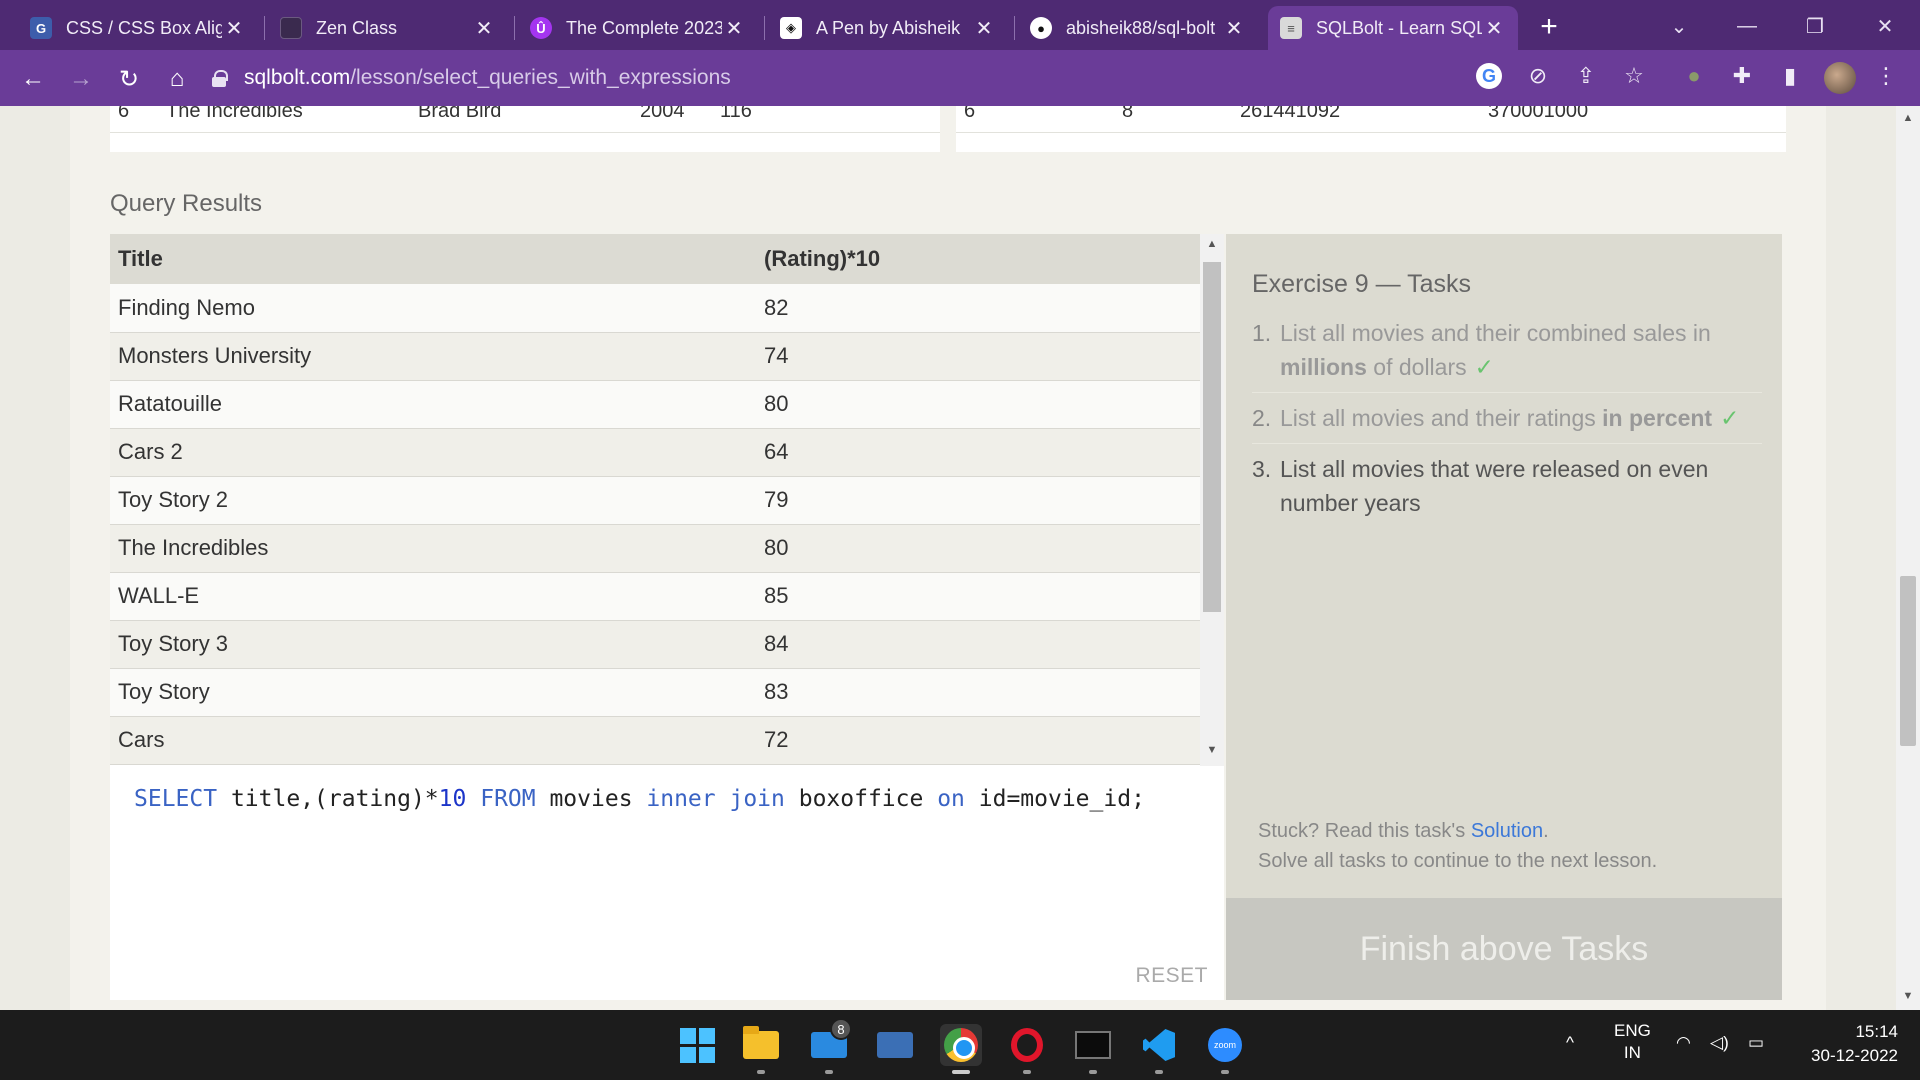 This screenshot has height=1080, width=1920. I want to click on tab-css-box-alignment: G CSS / CSS Box Alignment ✕, so click(138, 28).